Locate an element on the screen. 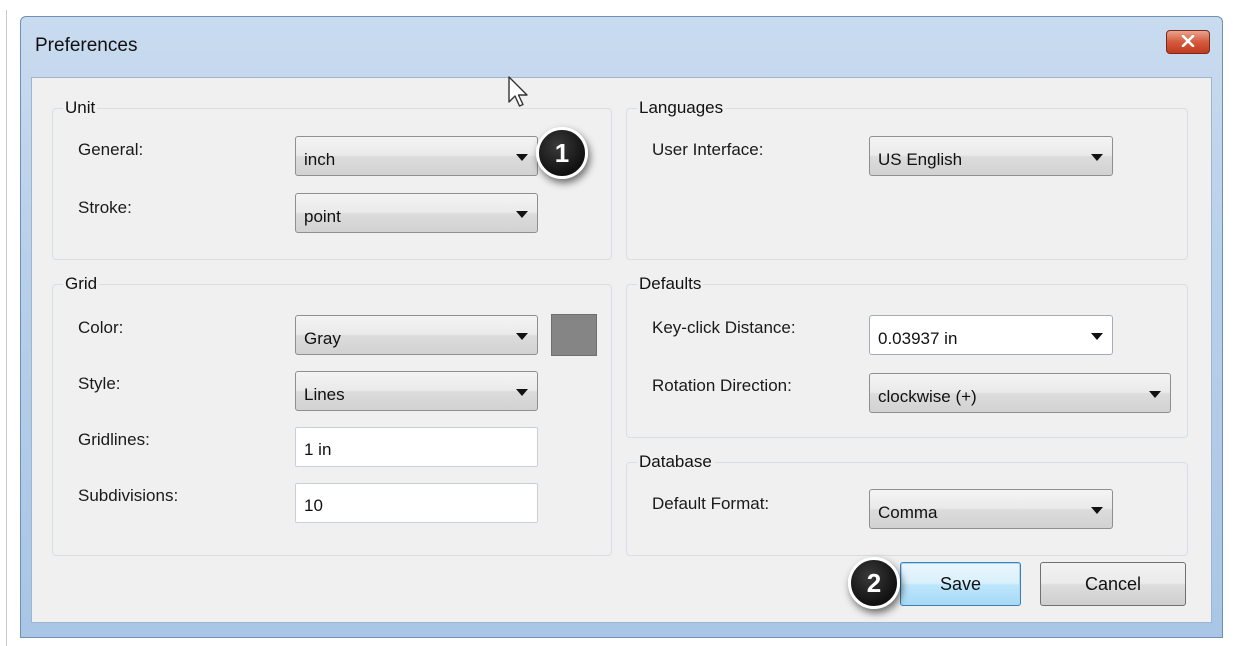 The width and height of the screenshot is (1233, 646). user-interface-label: User Interface: is located at coordinates (708, 149).